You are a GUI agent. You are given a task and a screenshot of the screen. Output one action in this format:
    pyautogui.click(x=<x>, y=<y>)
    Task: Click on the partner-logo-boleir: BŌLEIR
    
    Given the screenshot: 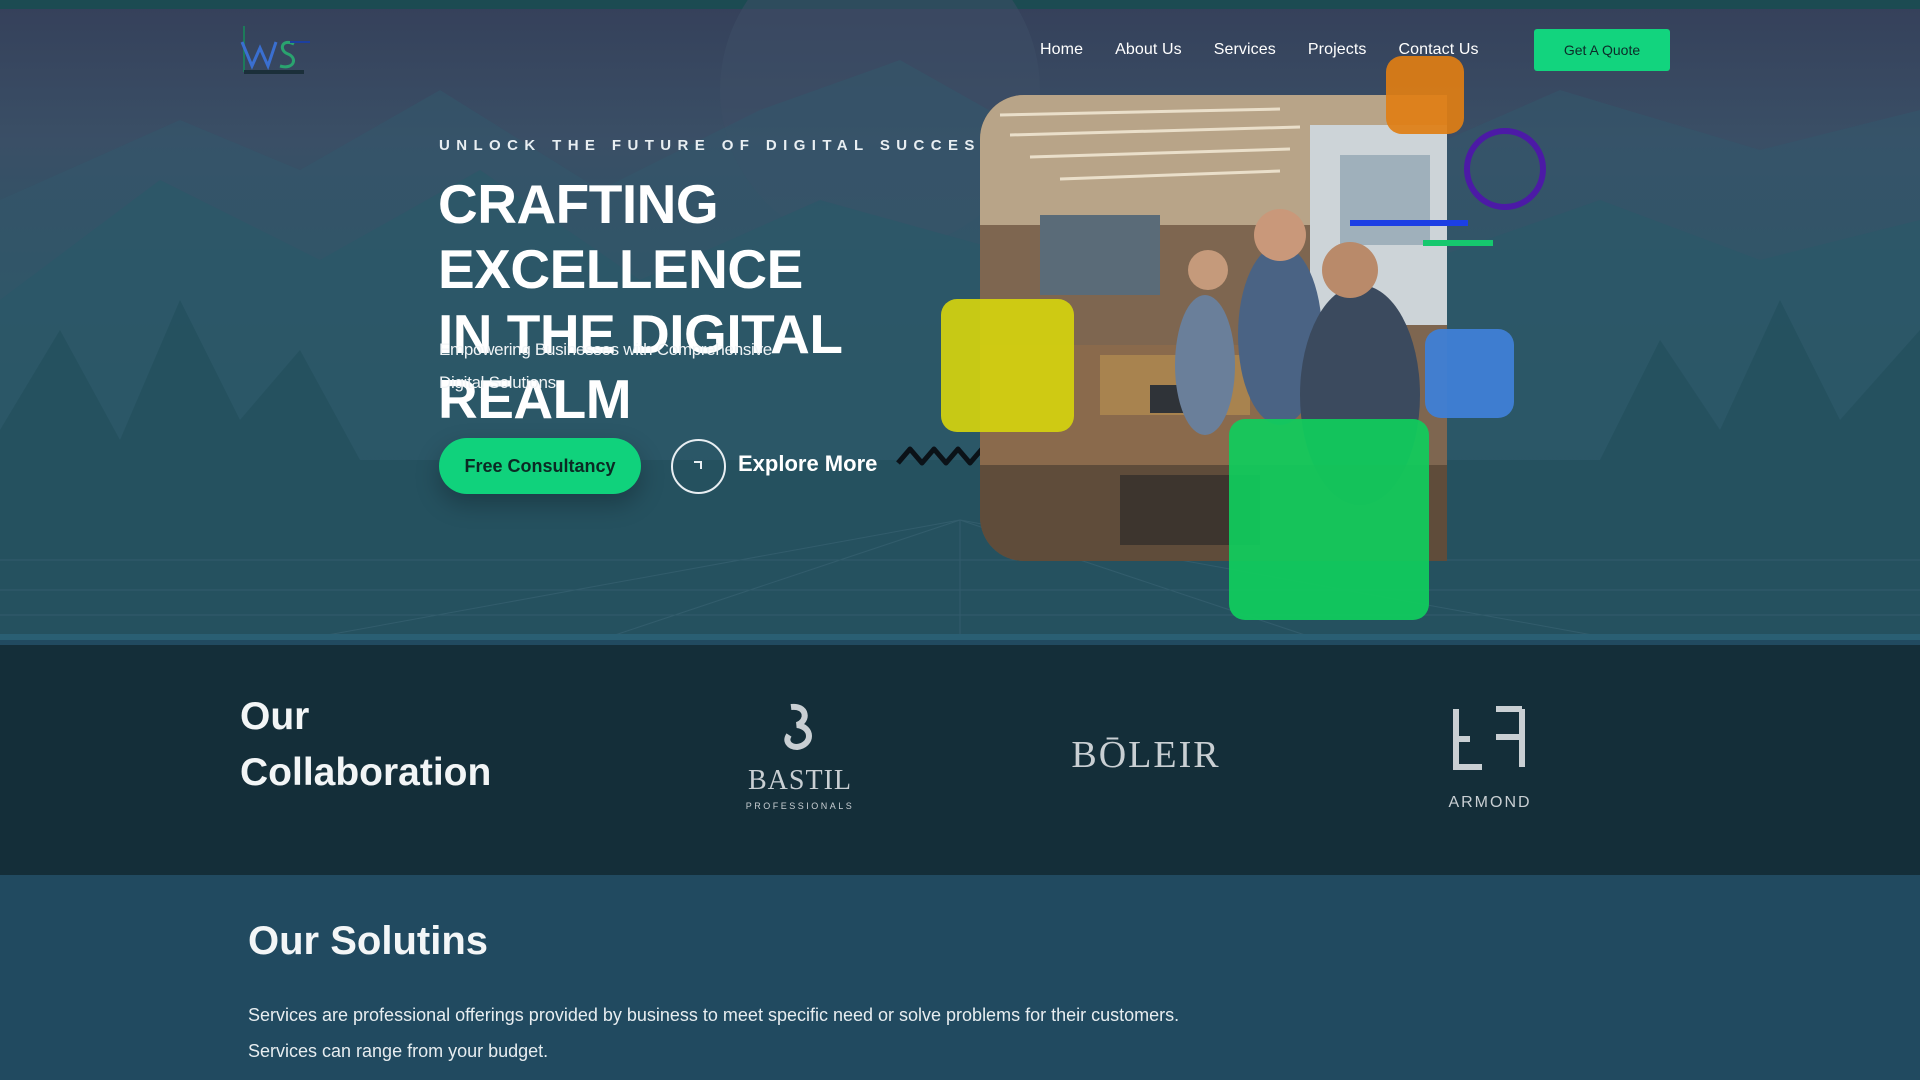 What is the action you would take?
    pyautogui.click(x=1146, y=752)
    